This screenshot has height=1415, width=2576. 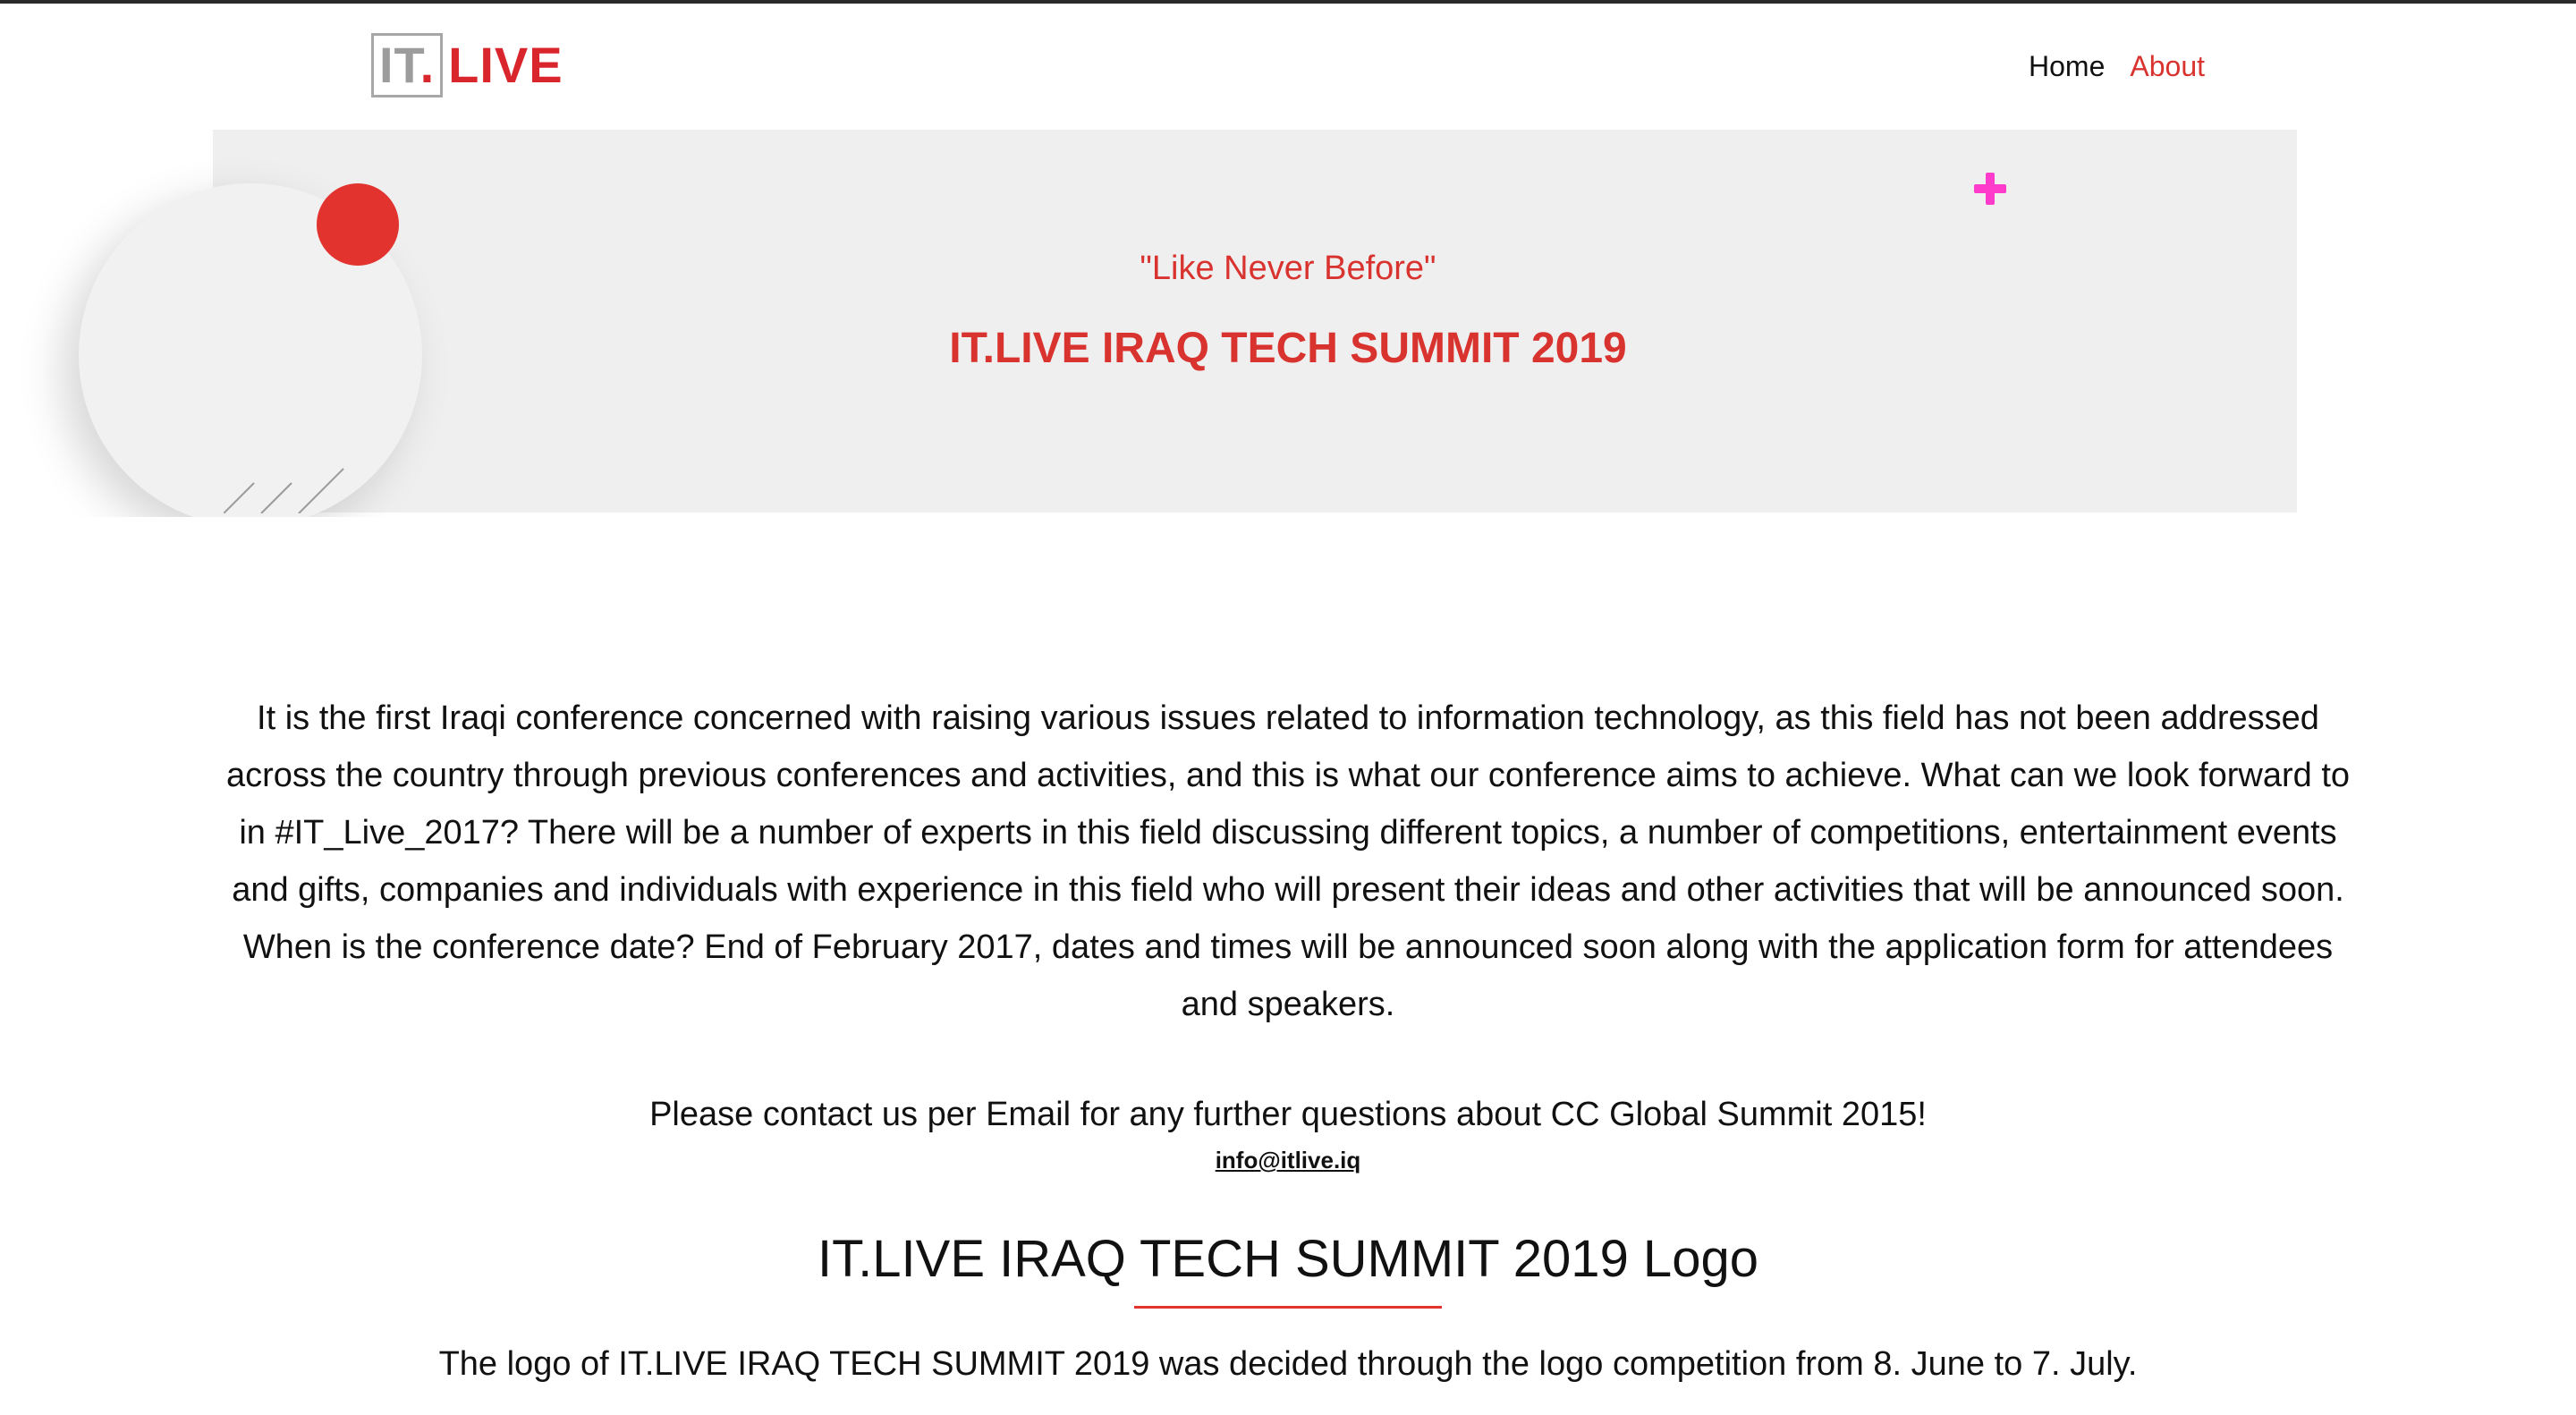 I want to click on section-title-underline, so click(x=1288, y=1308).